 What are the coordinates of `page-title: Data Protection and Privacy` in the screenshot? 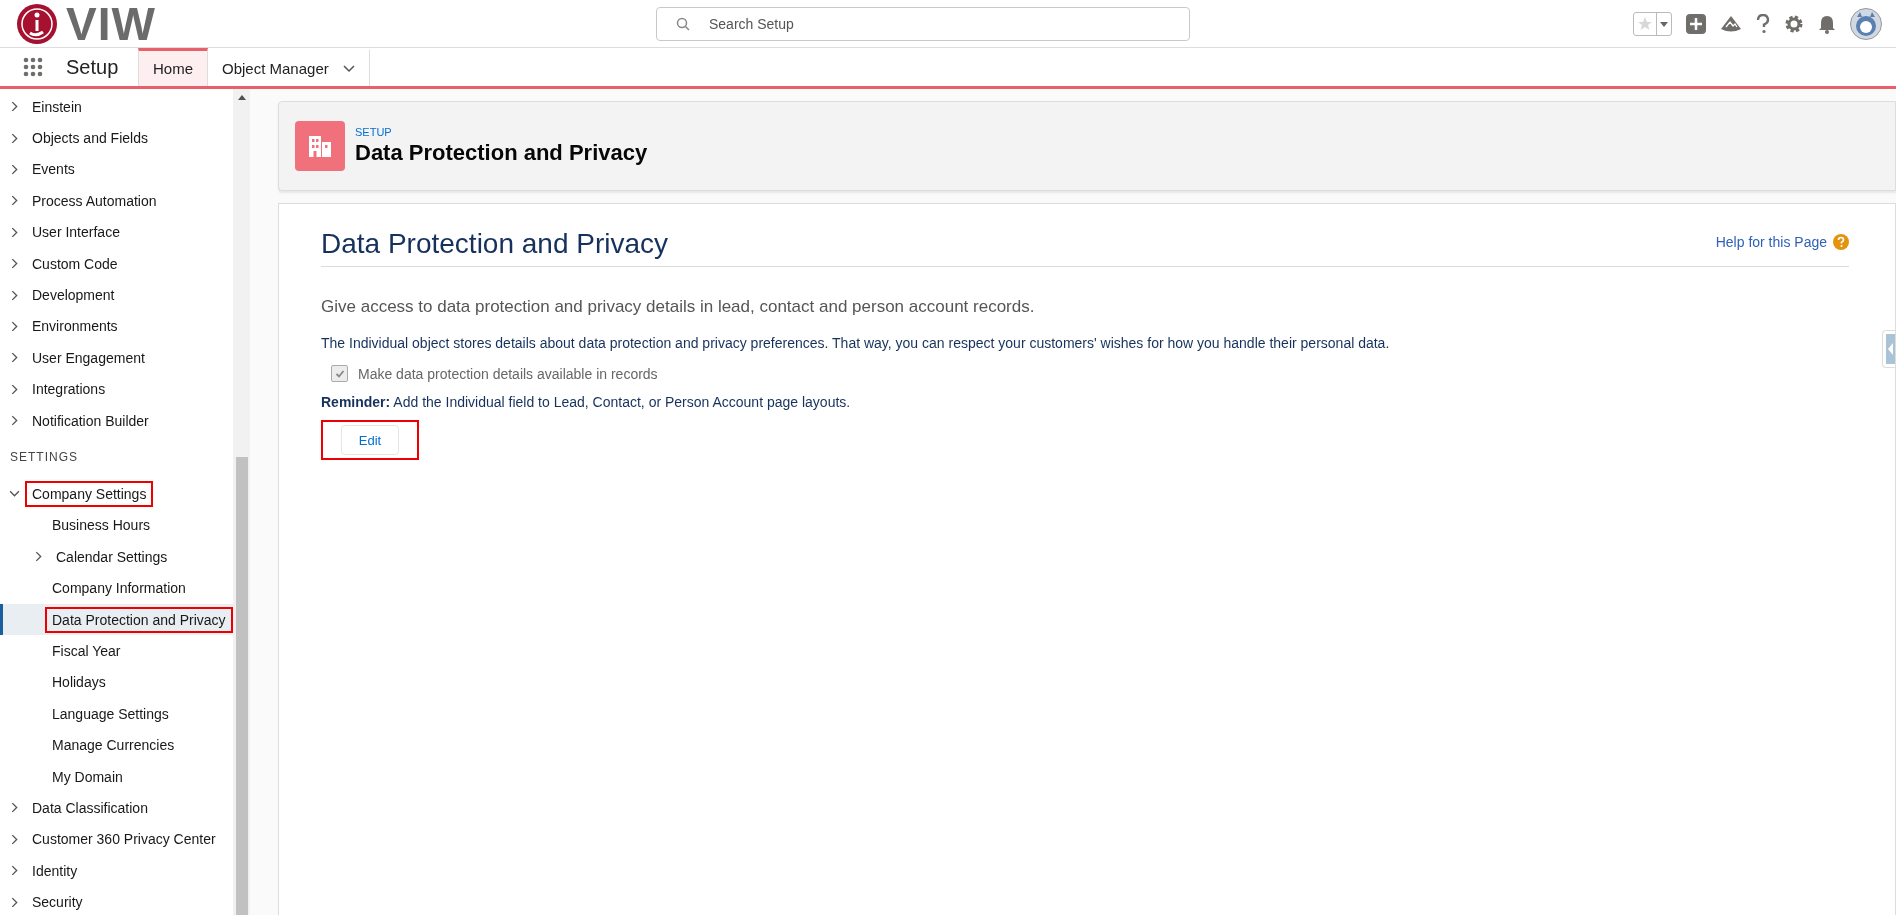 It's located at (501, 153).